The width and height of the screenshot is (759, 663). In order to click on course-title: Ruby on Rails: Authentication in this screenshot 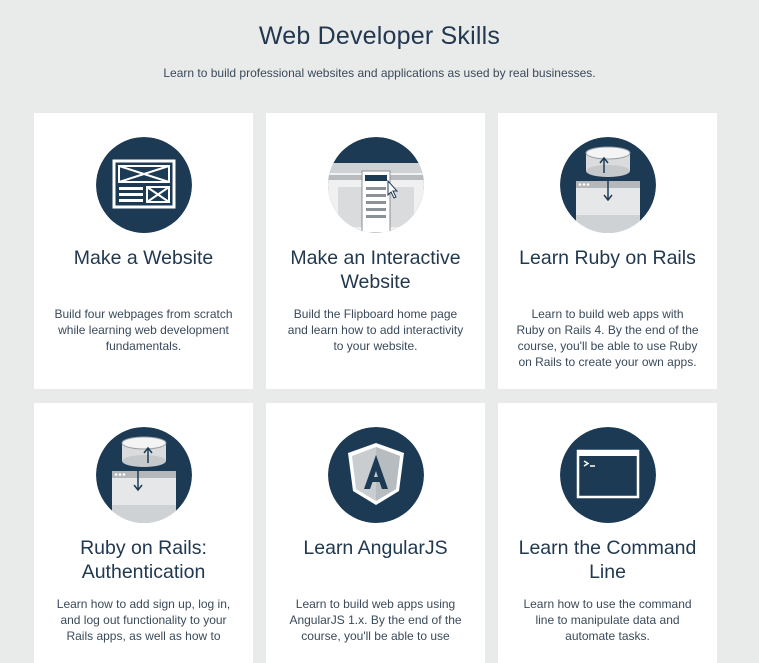, I will do `click(143, 560)`.